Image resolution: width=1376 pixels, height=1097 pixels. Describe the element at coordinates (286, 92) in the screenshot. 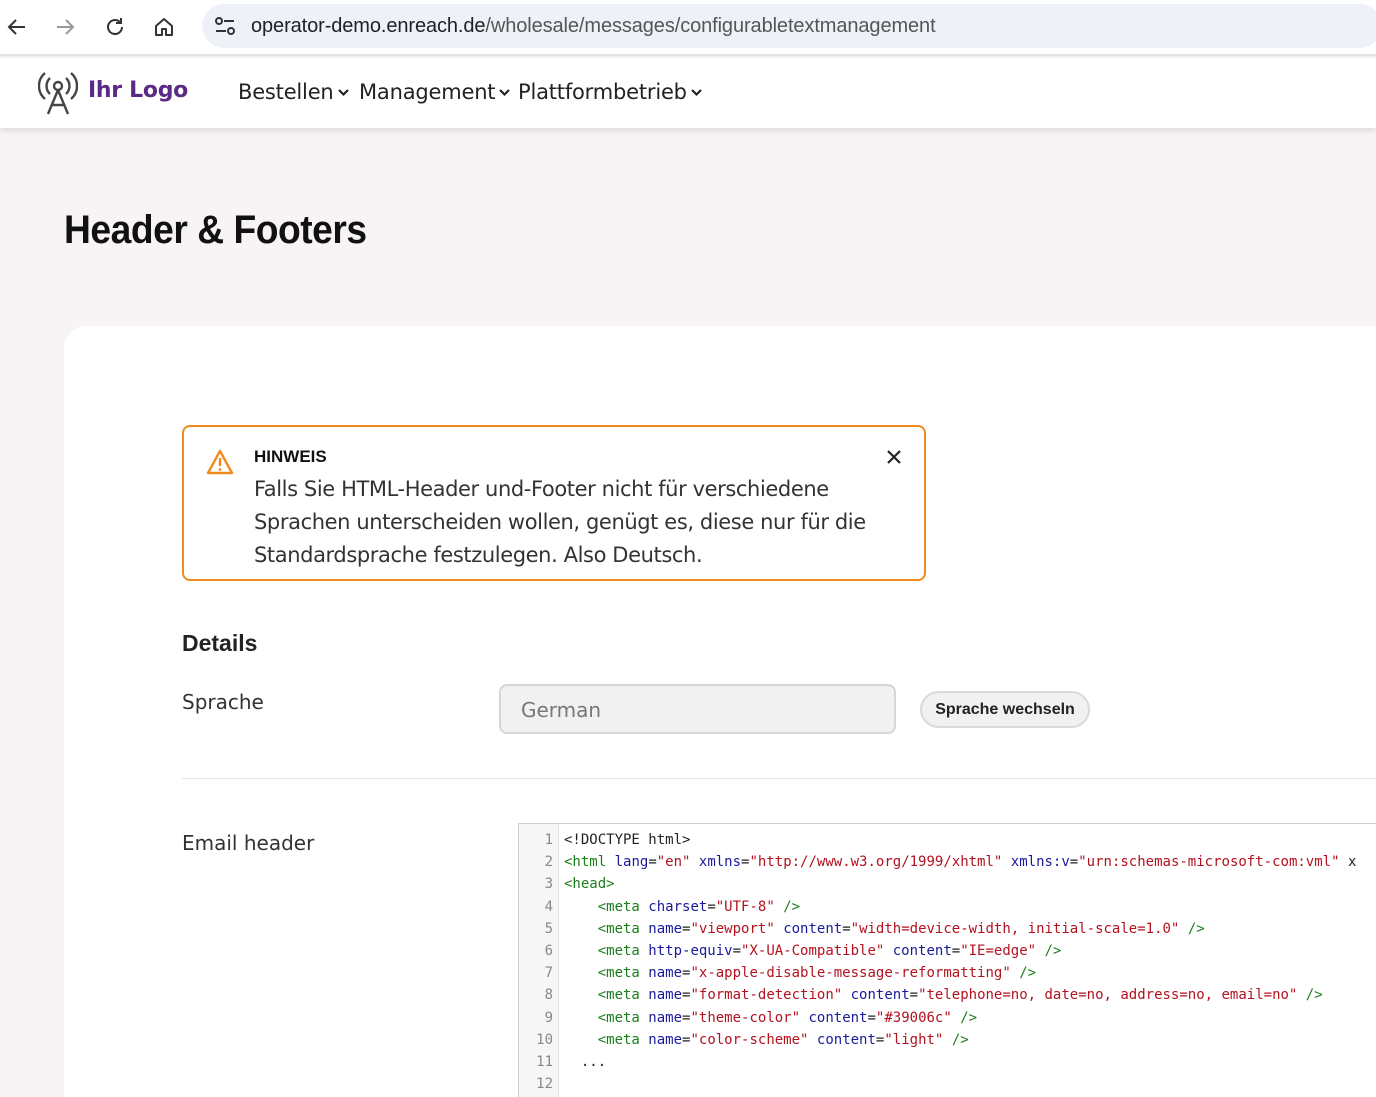

I see `menu-label: Bestellen` at that location.